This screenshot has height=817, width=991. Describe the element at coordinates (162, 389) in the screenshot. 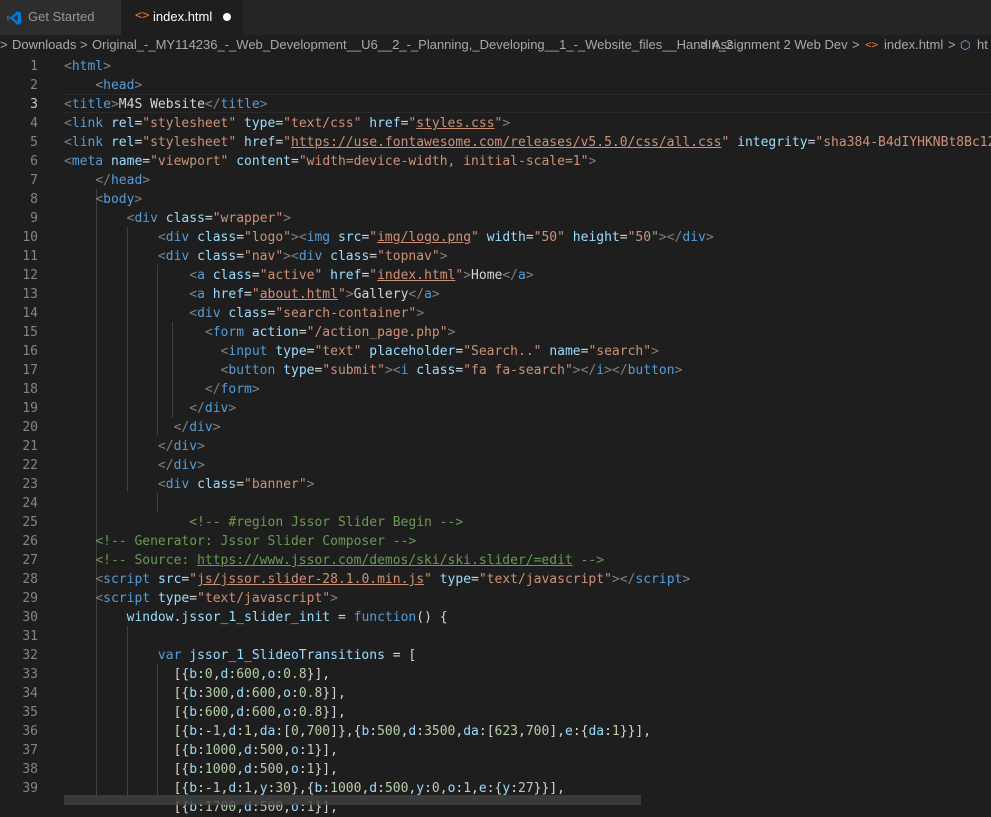

I see `code-line: </form>` at that location.